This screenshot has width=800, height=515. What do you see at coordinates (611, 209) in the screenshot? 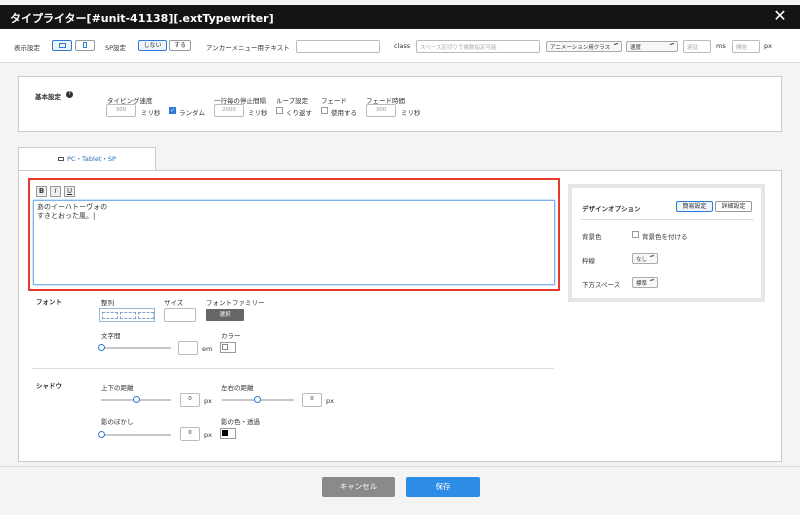
I see `design-options-heading: デザインオプション` at bounding box center [611, 209].